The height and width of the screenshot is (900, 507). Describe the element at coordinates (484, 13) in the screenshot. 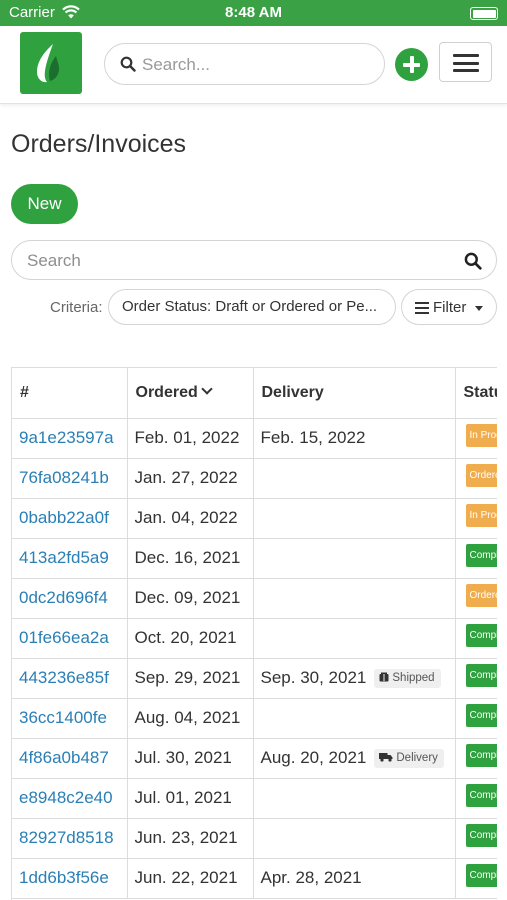

I see `battery-icon` at that location.